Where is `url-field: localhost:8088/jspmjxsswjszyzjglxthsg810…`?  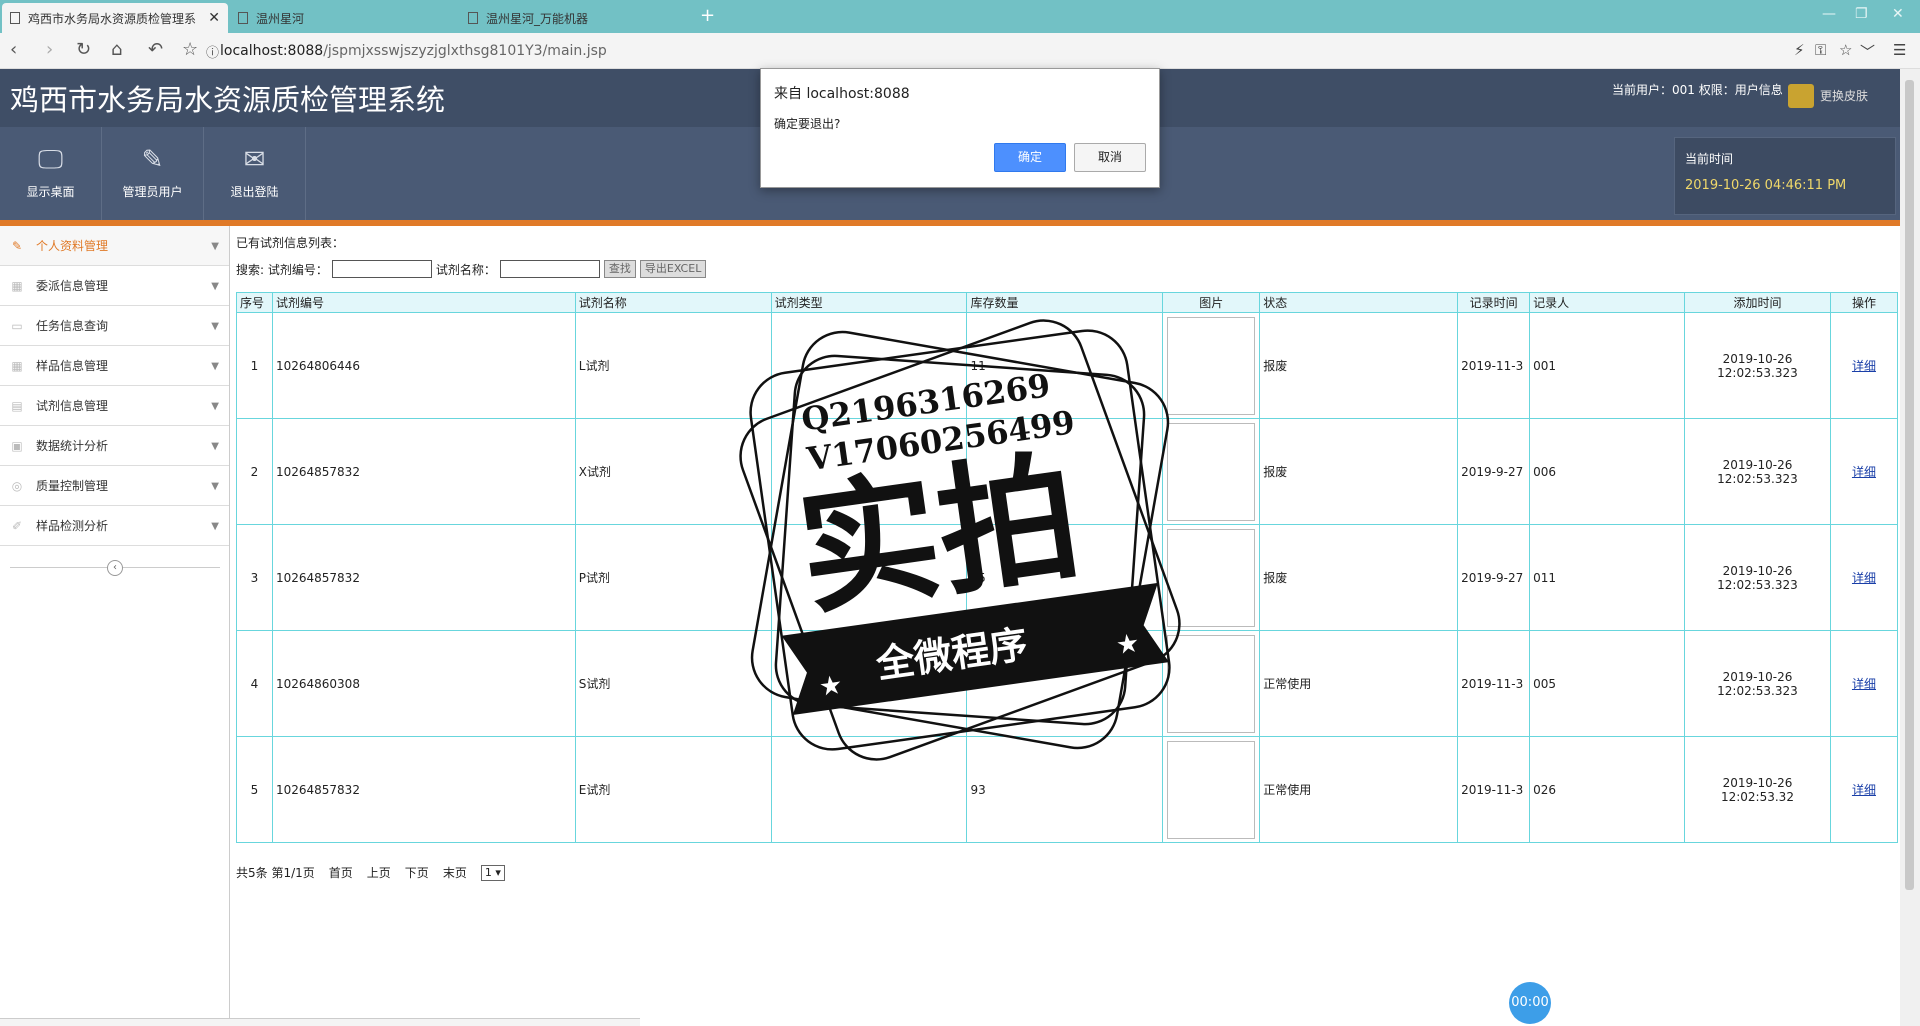 url-field: localhost:8088/jspmjxsswjszyzjglxthsg810… is located at coordinates (413, 51).